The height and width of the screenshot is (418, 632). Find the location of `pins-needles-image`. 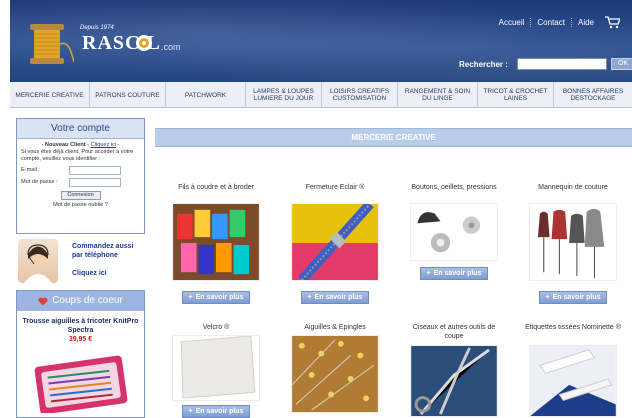

pins-needles-image is located at coordinates (335, 374).